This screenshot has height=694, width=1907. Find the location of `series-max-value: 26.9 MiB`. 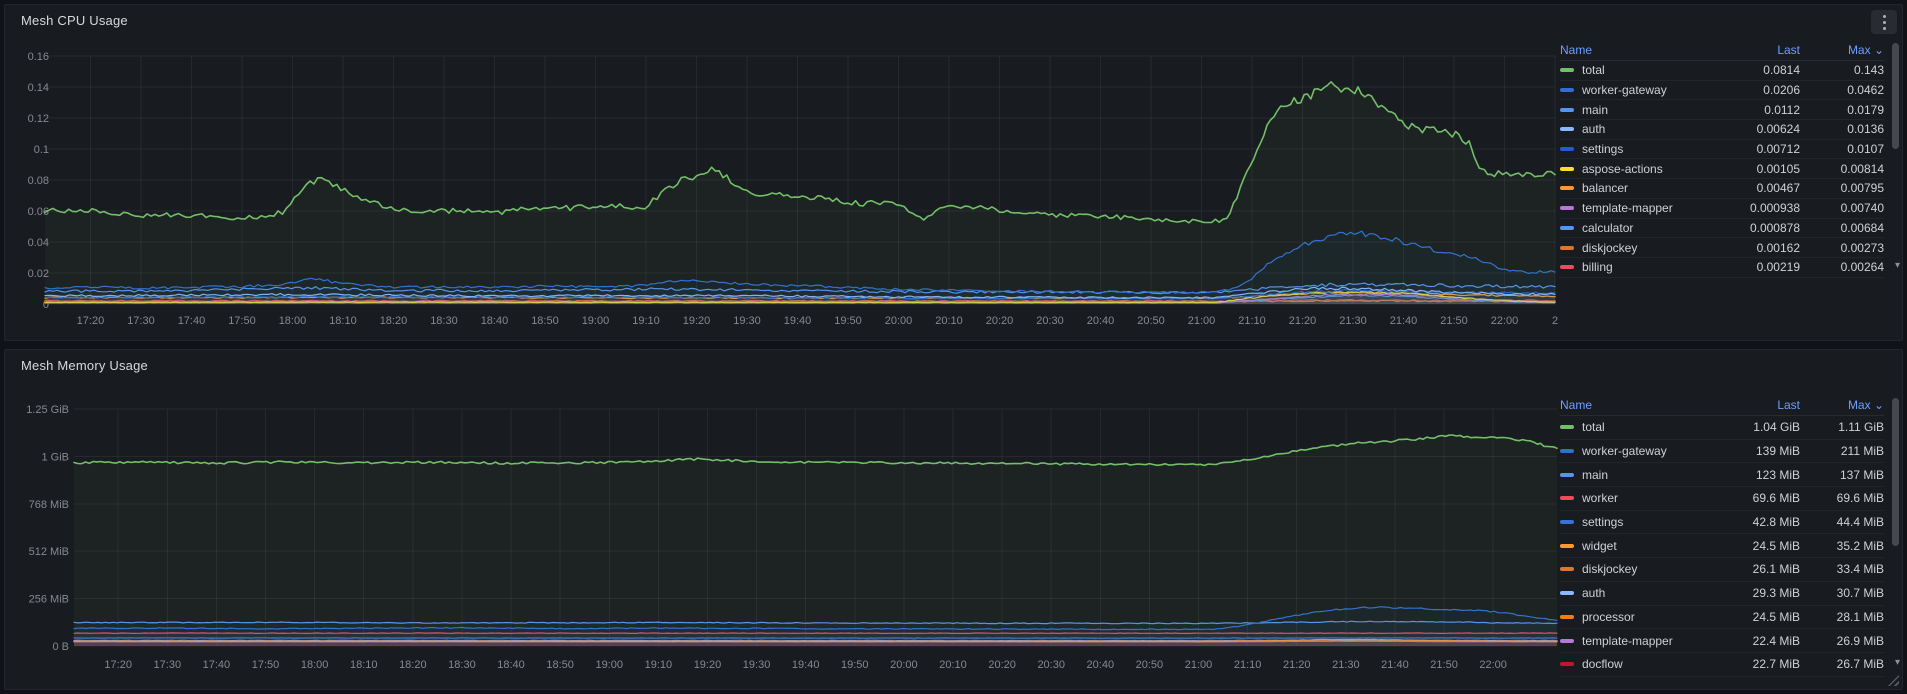

series-max-value: 26.9 MiB is located at coordinates (1860, 640).